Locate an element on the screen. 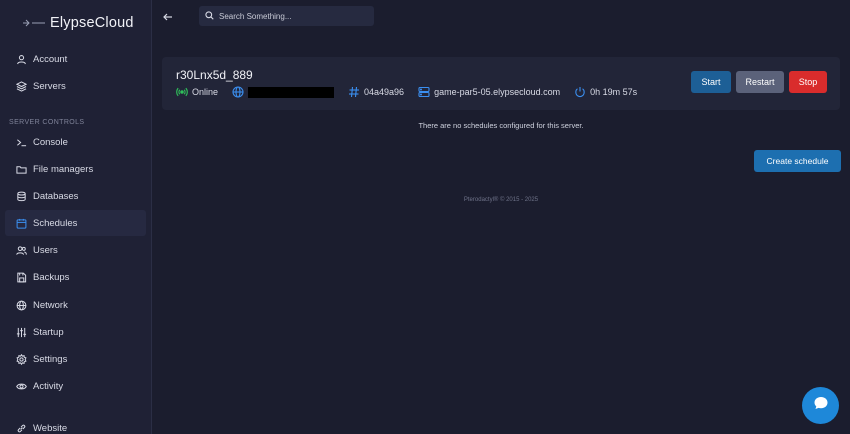 Image resolution: width=850 pixels, height=434 pixels. user-icon is located at coordinates (21, 59).